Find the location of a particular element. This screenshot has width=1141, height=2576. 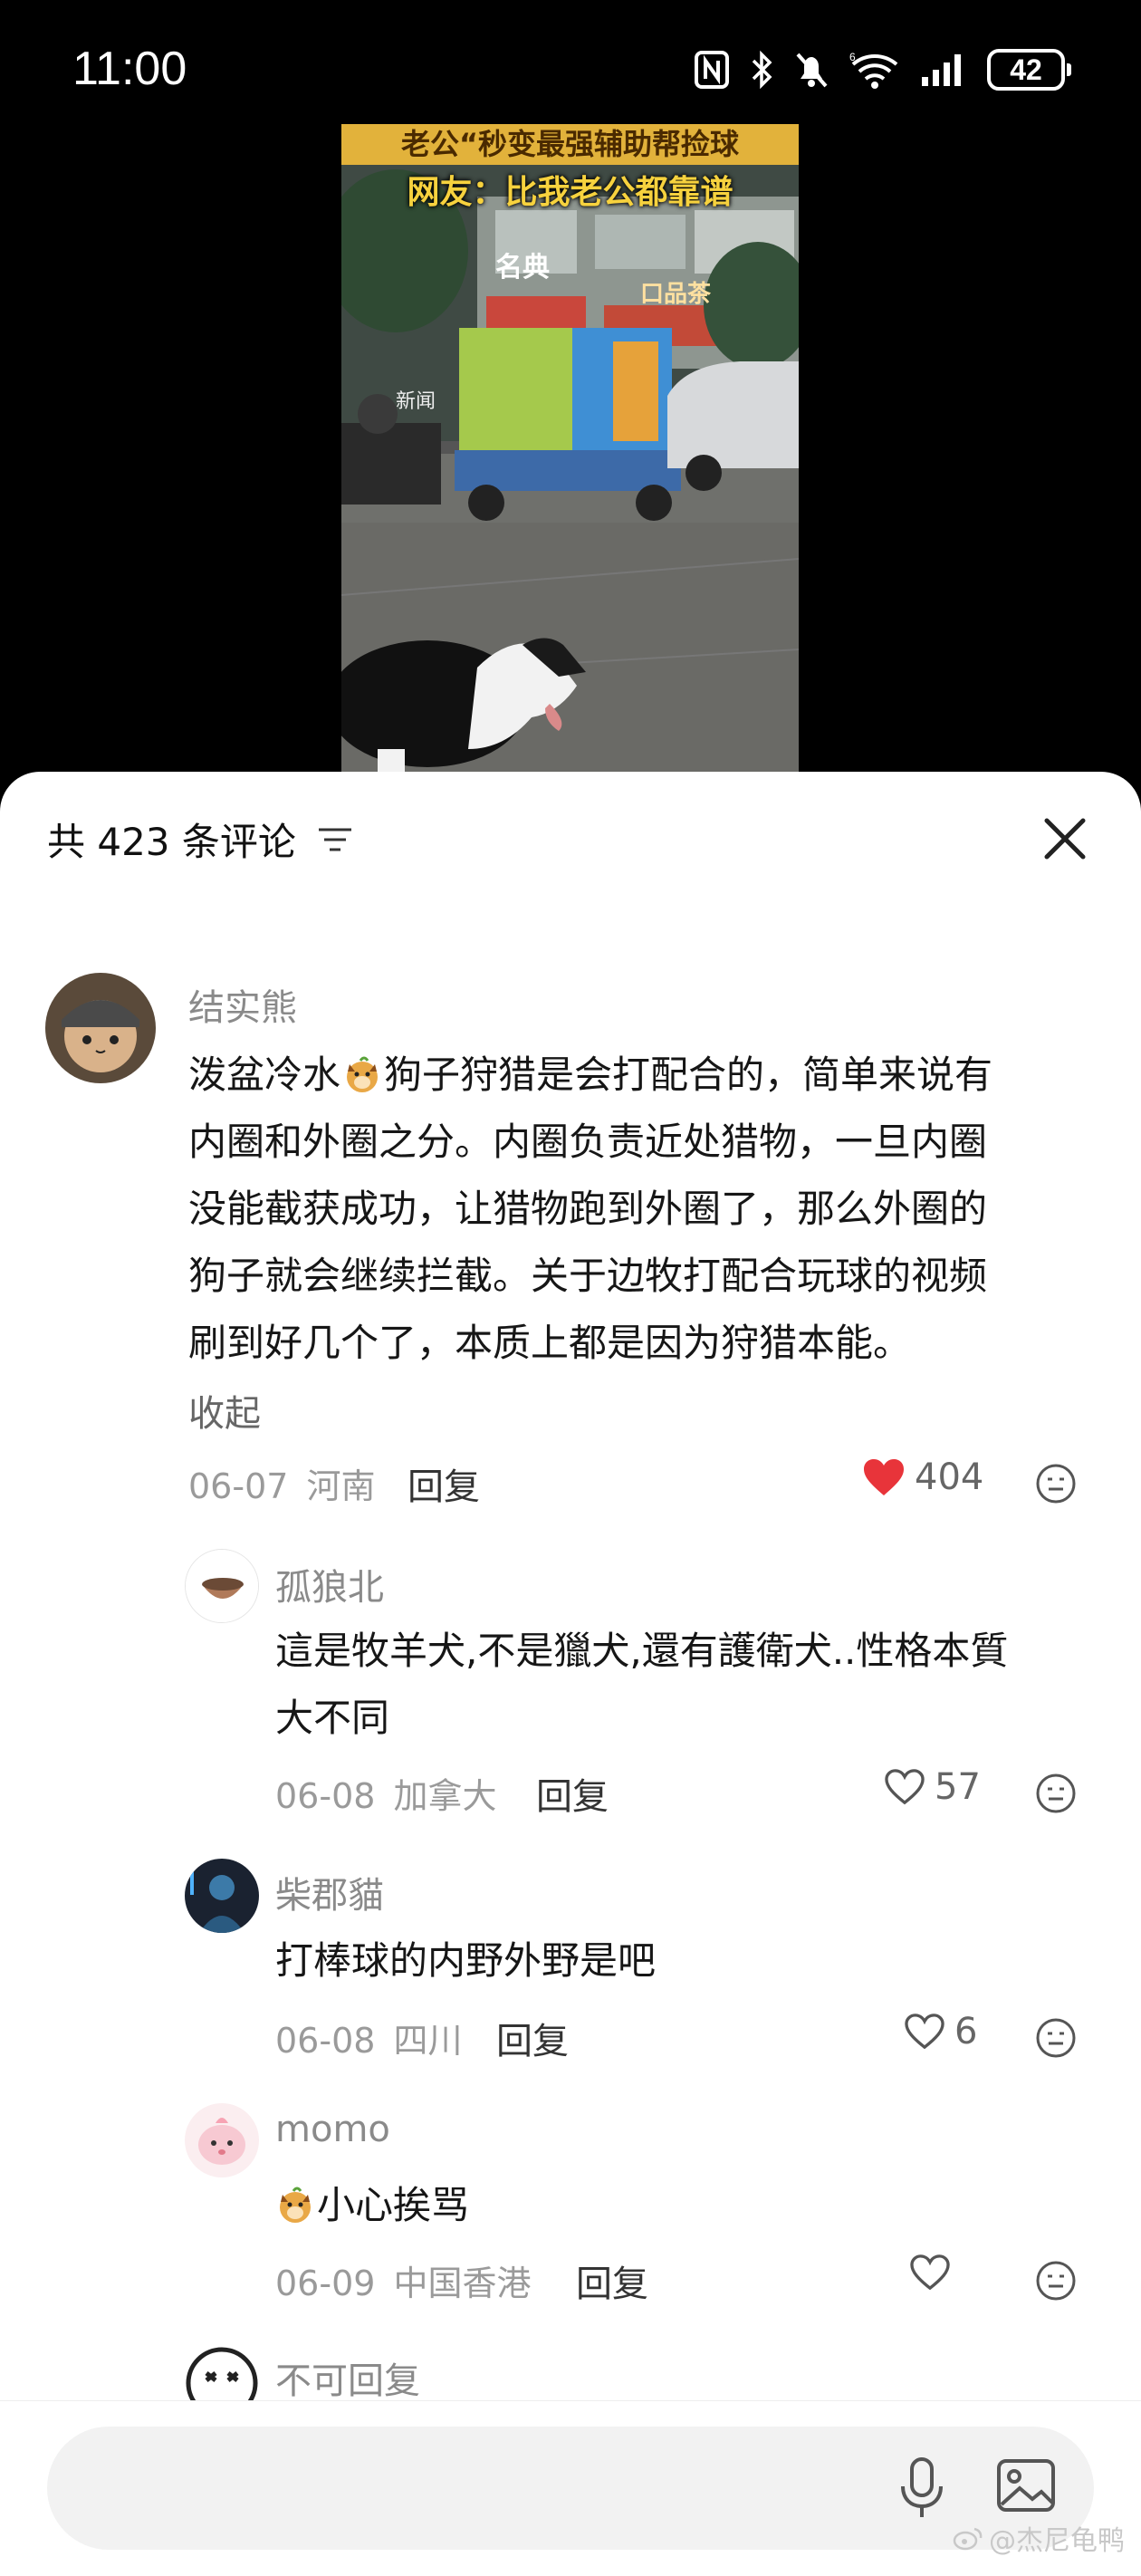

comment-author: 不可回复 is located at coordinates (347, 2381).